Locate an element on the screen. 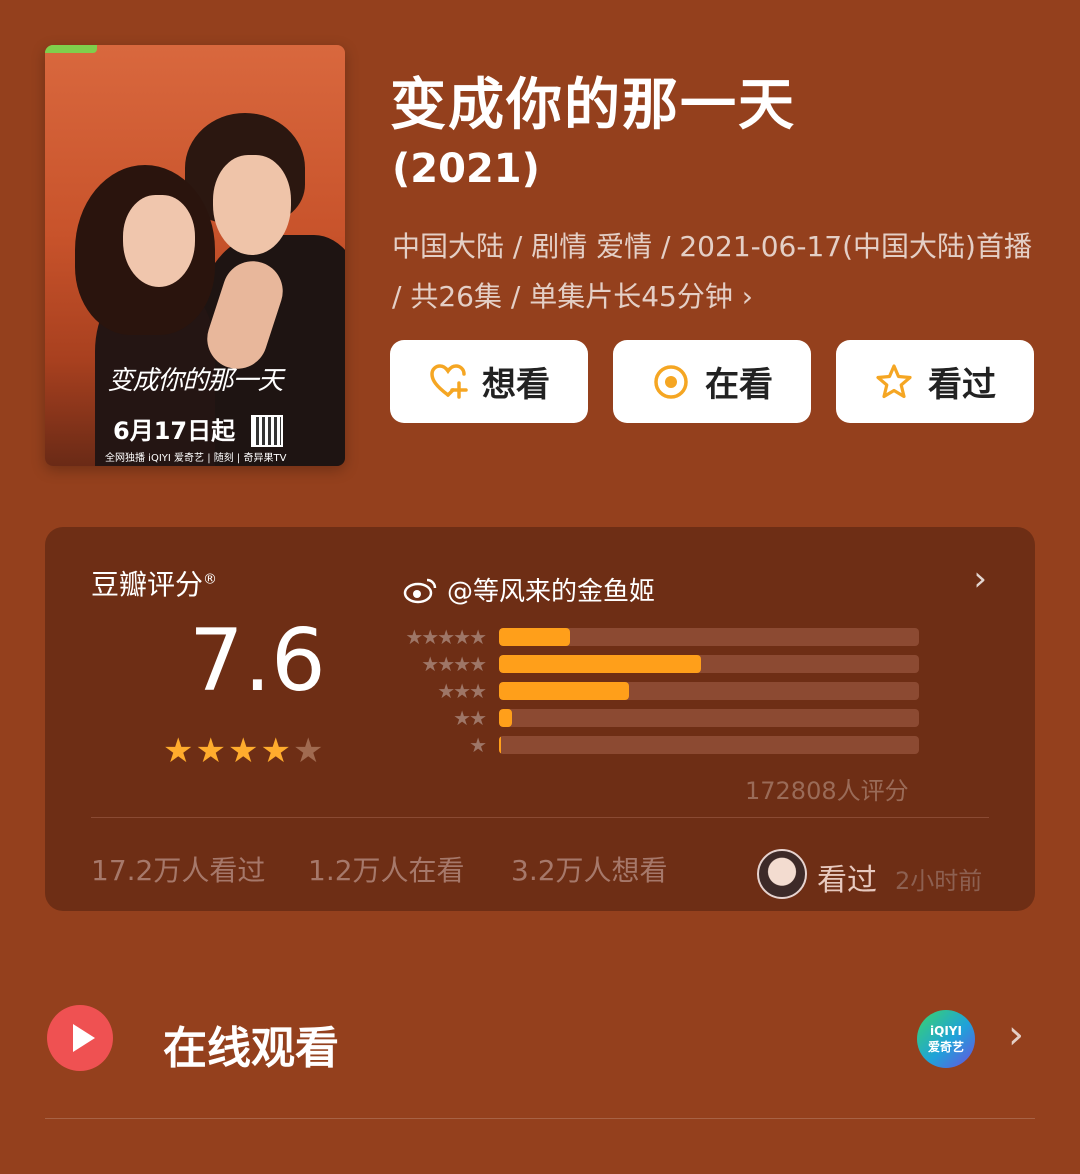 The height and width of the screenshot is (1174, 1080). watching-button: 在看 is located at coordinates (712, 381).